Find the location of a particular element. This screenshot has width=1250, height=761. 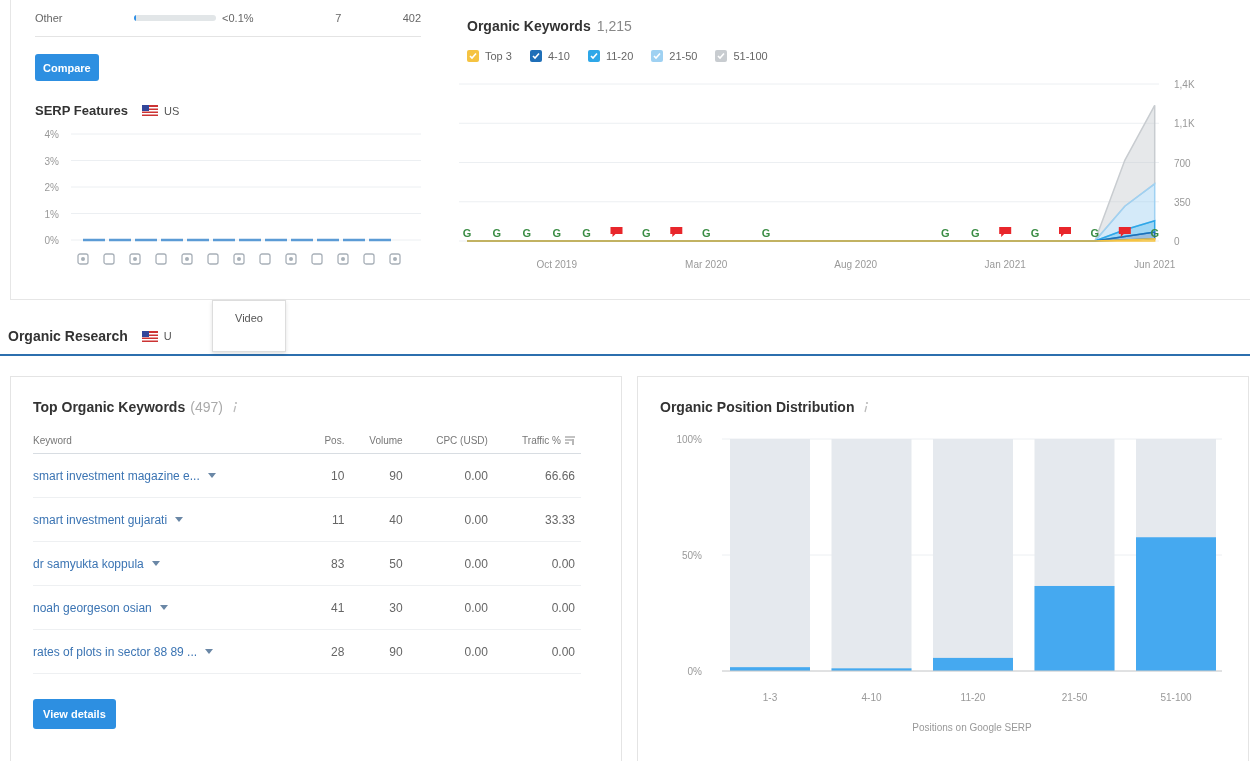

axis-label: 51-100 is located at coordinates (1176, 697).